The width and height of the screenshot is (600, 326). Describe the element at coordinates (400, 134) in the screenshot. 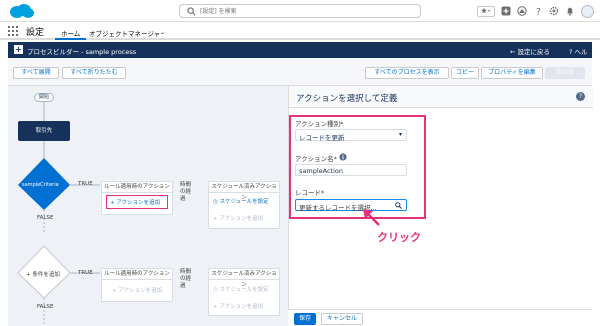

I see `caret-down-icon: ▾` at that location.